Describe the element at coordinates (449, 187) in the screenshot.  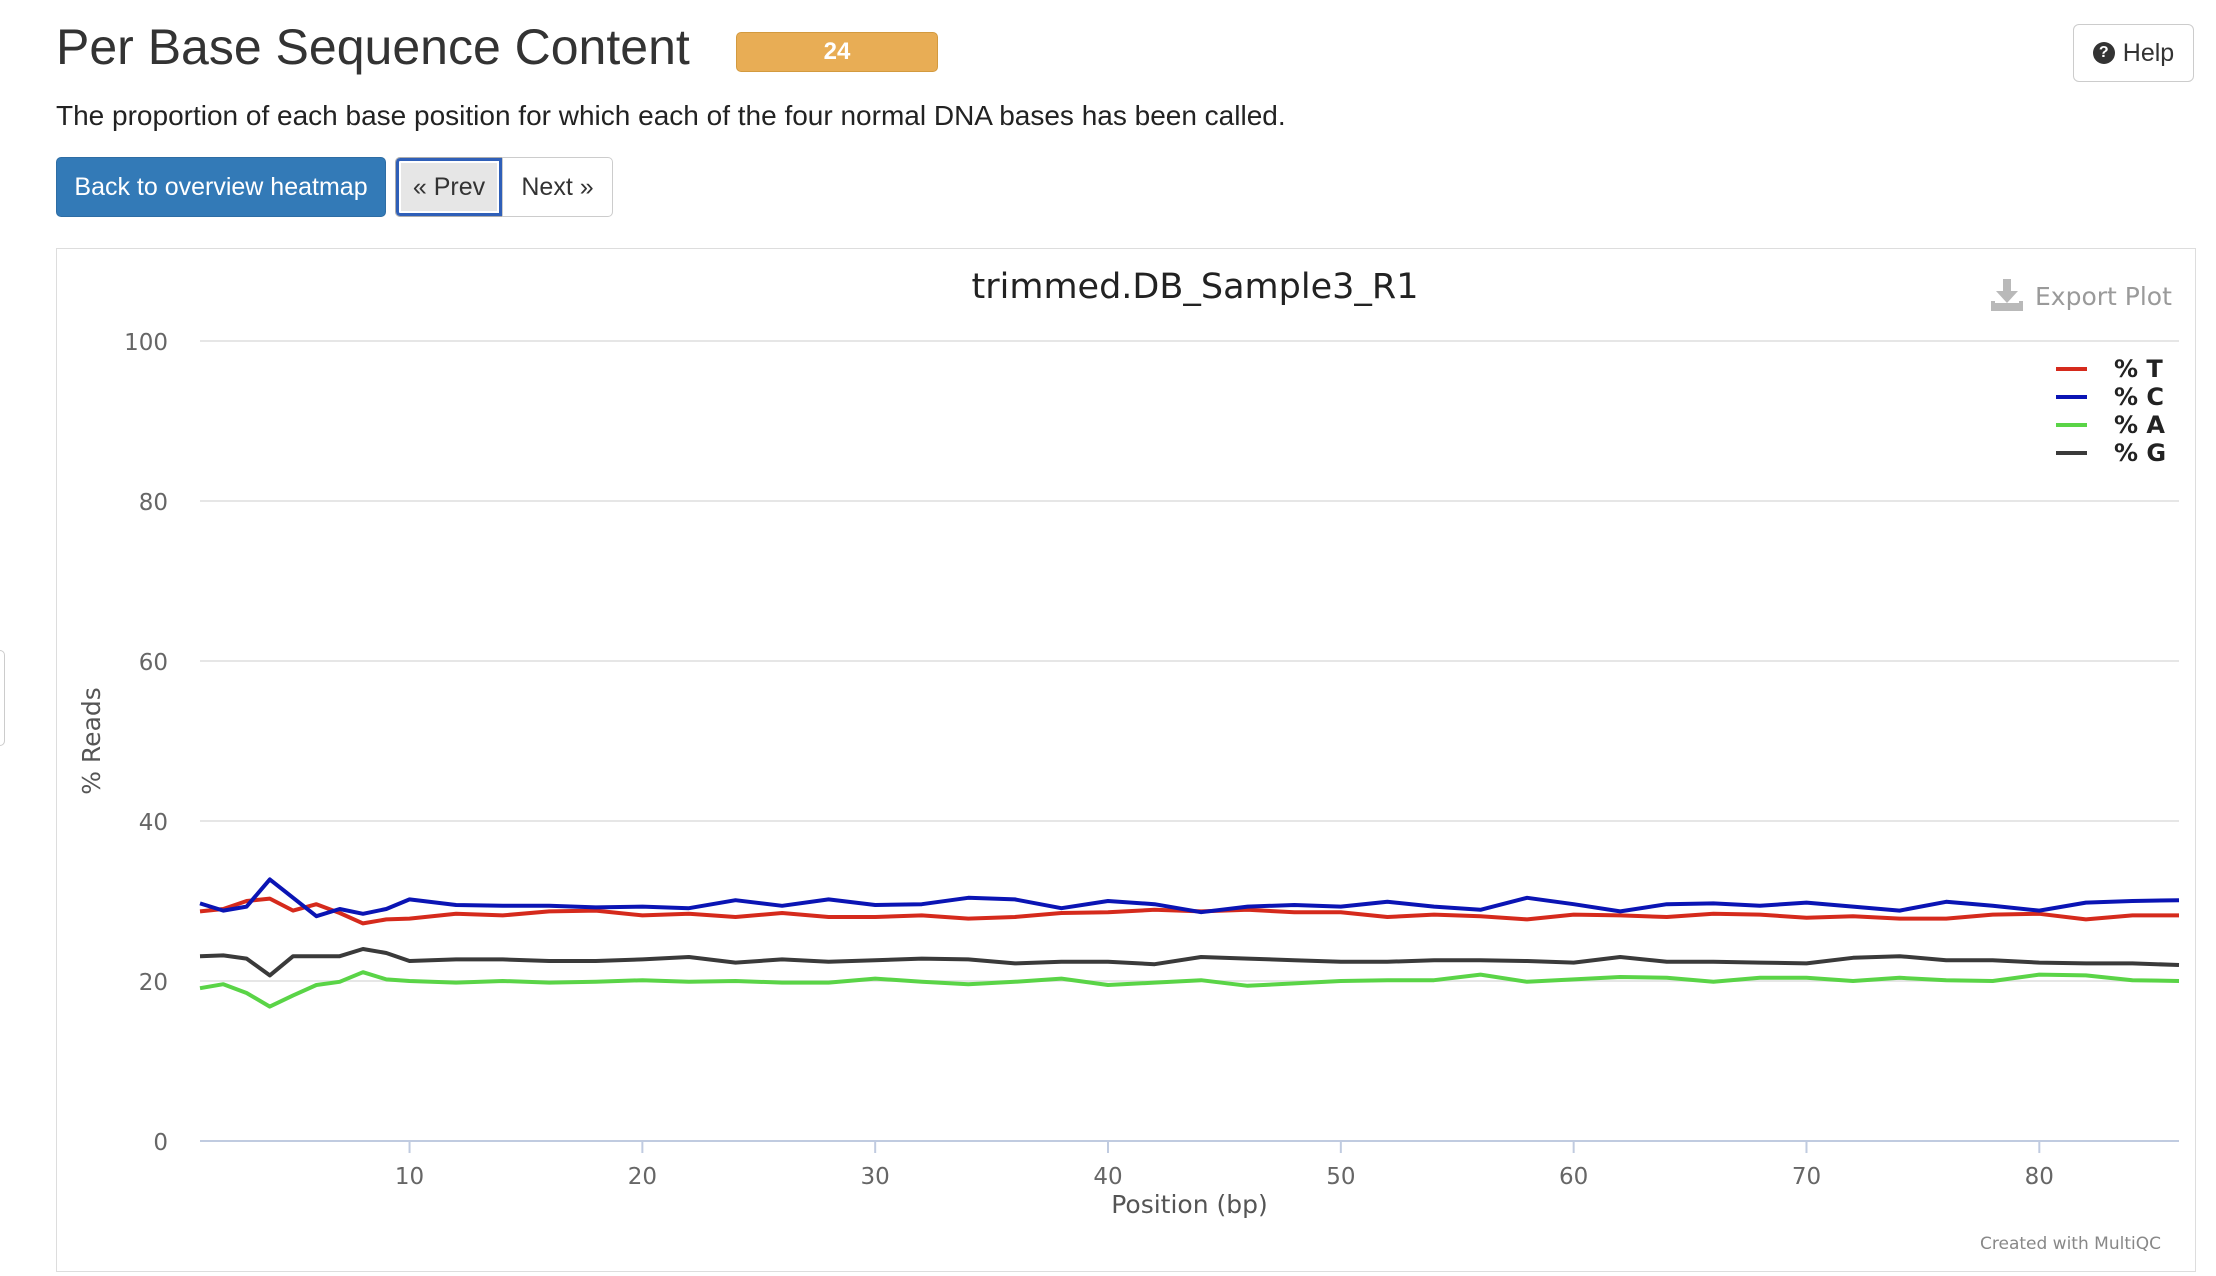
I see `prev-button: « Prev` at that location.